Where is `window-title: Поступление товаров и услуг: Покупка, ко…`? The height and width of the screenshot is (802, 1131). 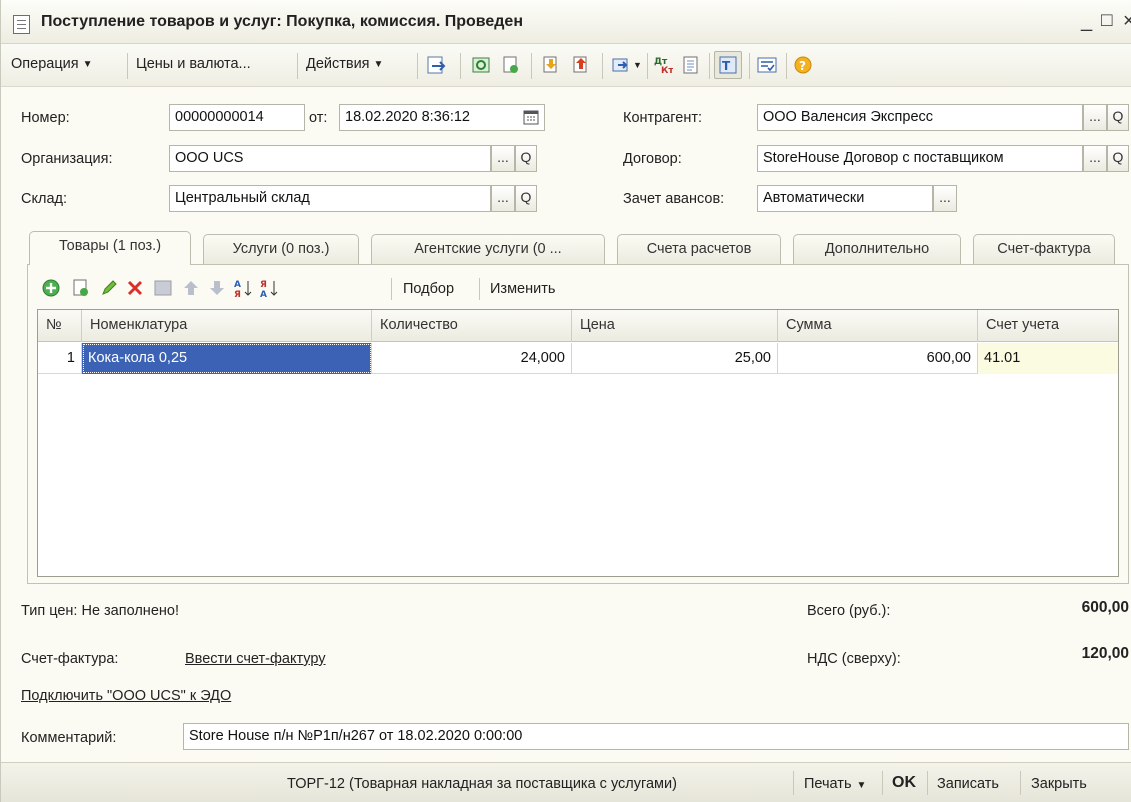
window-title: Поступление товаров и услуг: Покупка, ко… is located at coordinates (282, 21).